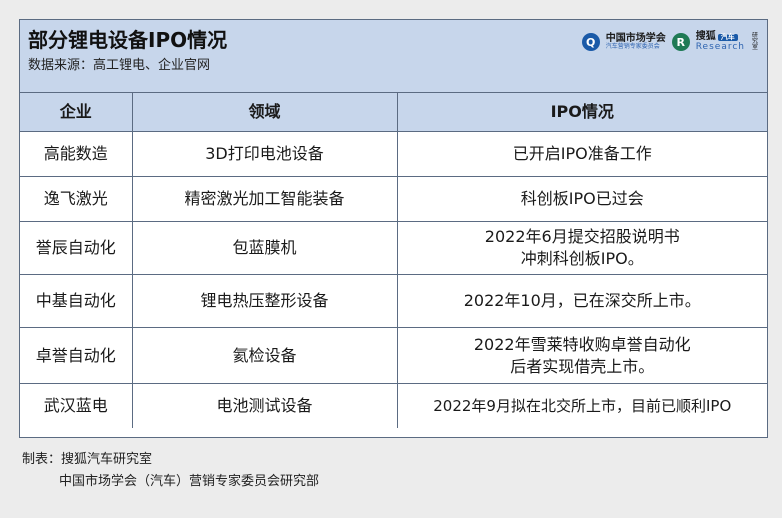 The height and width of the screenshot is (518, 782). Describe the element at coordinates (264, 112) in the screenshot. I see `column-header-field: 领域` at that location.